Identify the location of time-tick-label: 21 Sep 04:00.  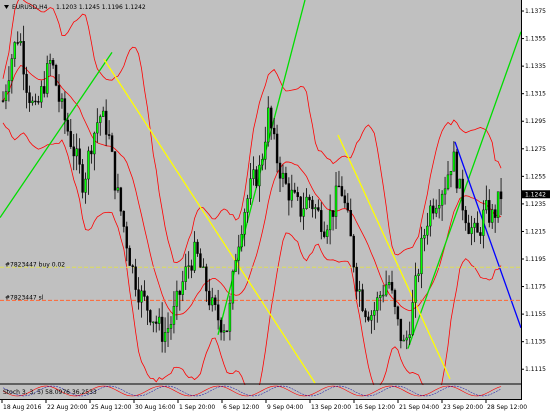
(419, 407).